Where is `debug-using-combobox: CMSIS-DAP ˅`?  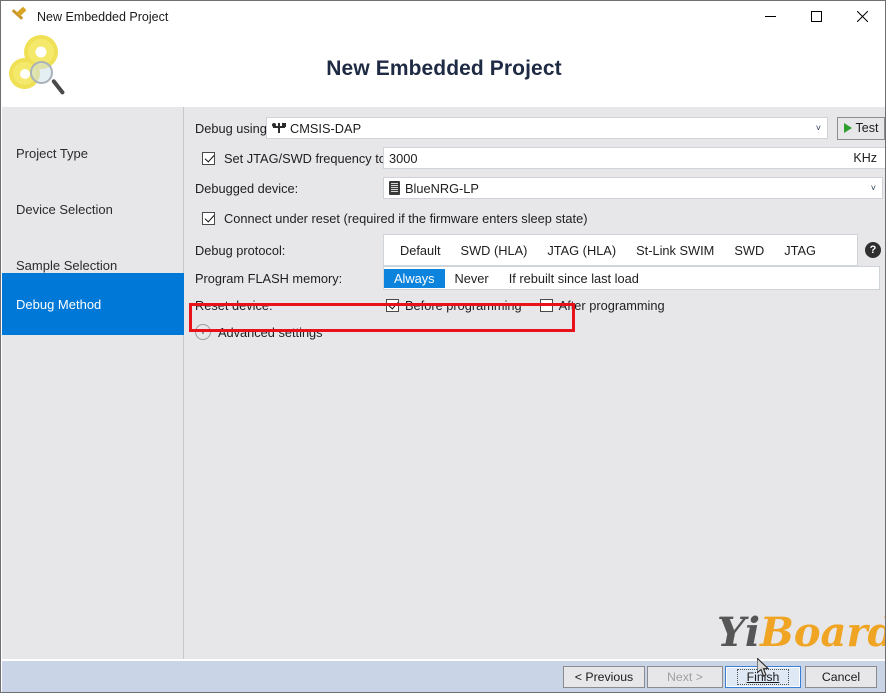 debug-using-combobox: CMSIS-DAP ˅ is located at coordinates (547, 128).